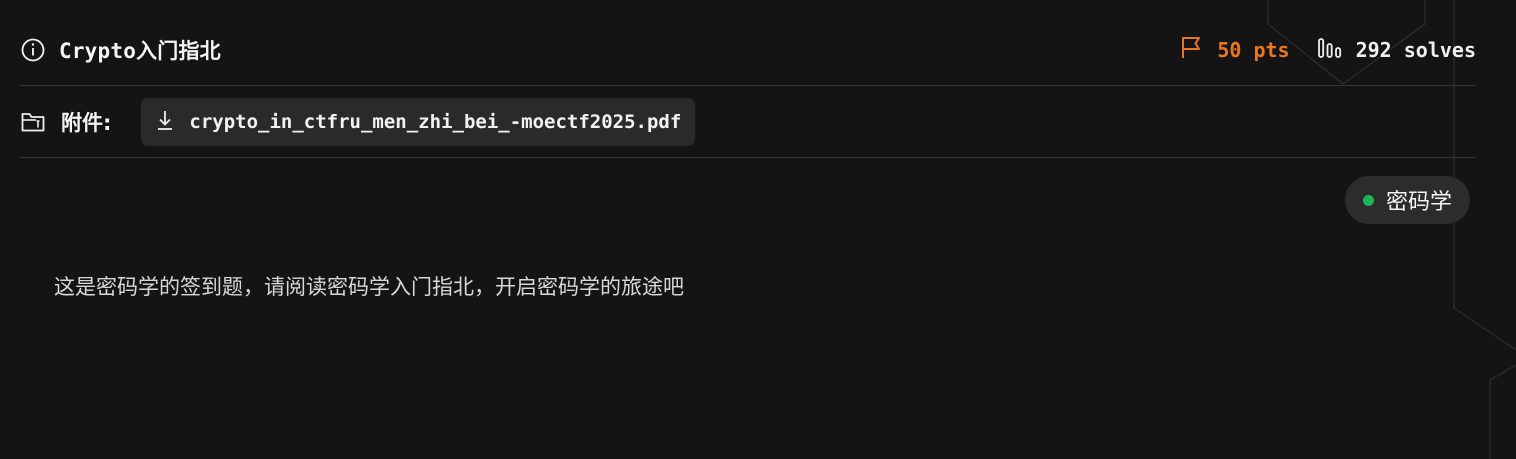  Describe the element at coordinates (1368, 200) in the screenshot. I see `tag-status-dot` at that location.